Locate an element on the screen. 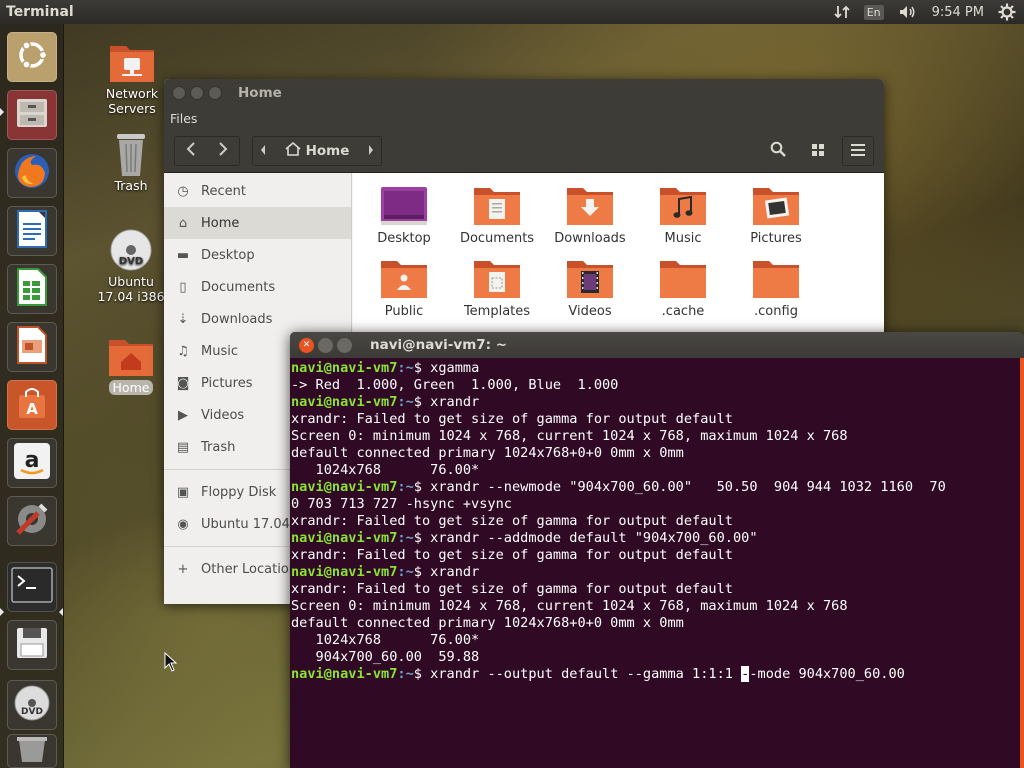 Image resolution: width=1024 pixels, height=768 pixels. music-folder-icon is located at coordinates (683, 206).